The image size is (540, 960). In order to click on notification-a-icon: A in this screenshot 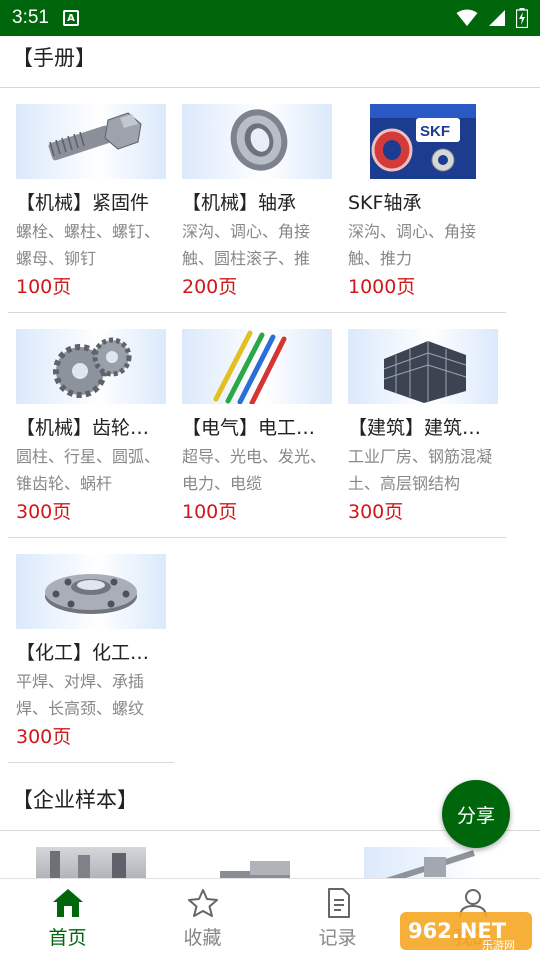, I will do `click(70, 18)`.